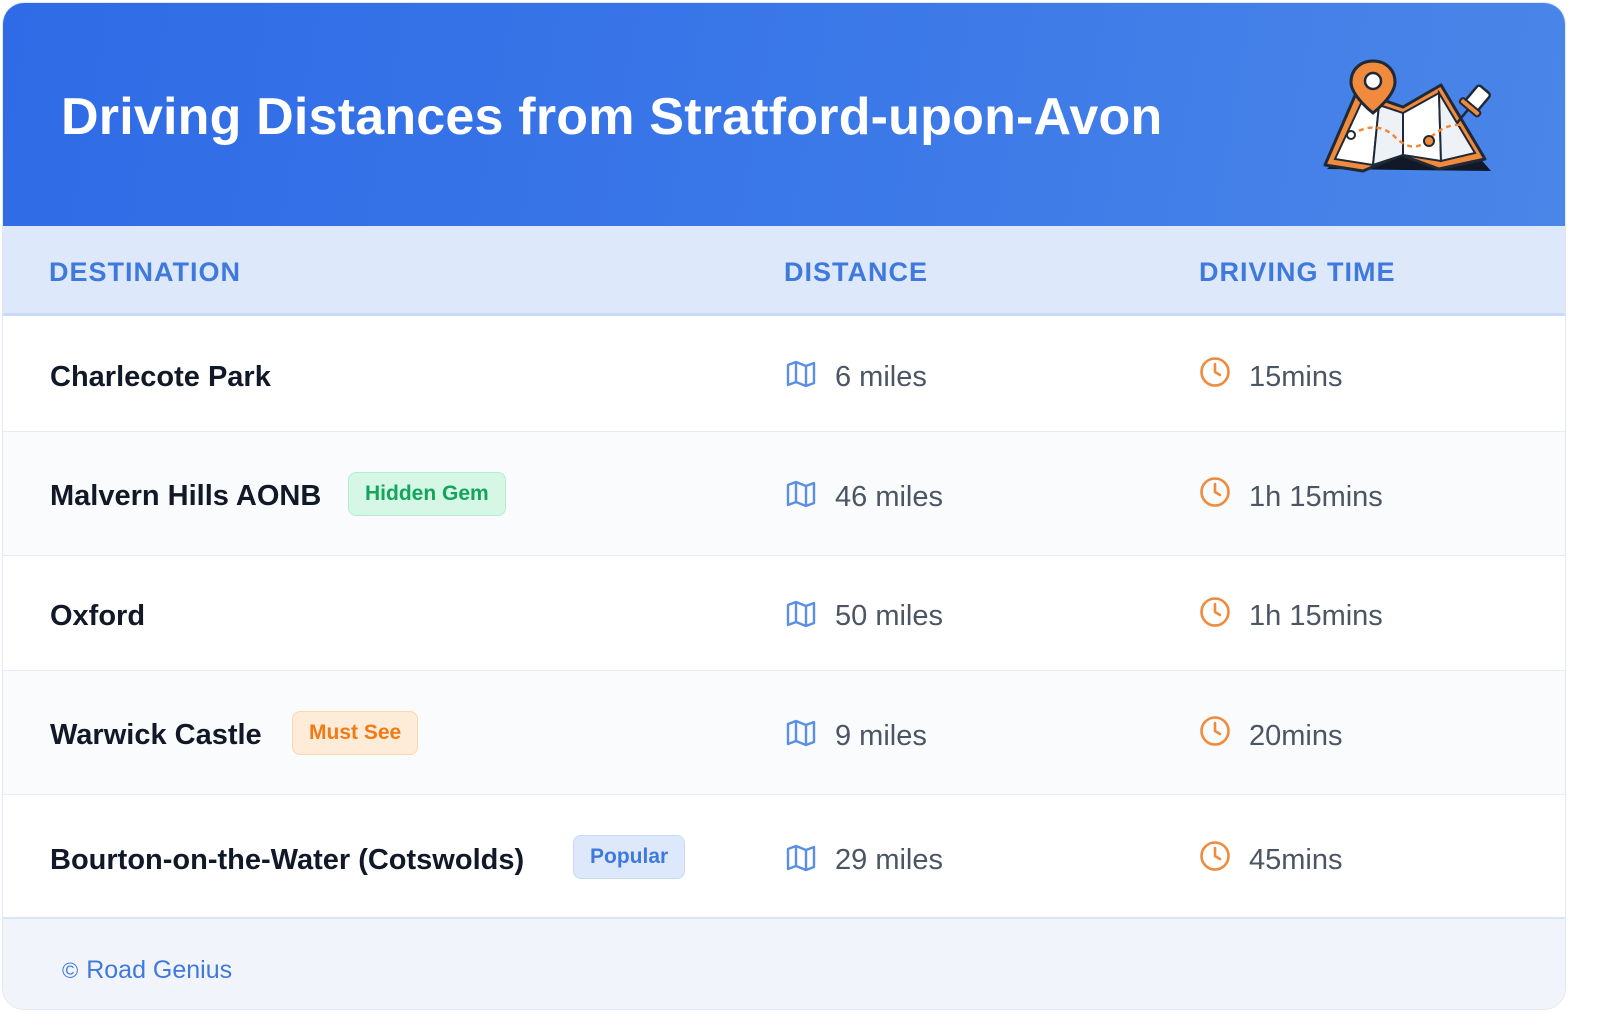 This screenshot has width=1604, height=1034. I want to click on footer-credit: © Road Genius, so click(147, 970).